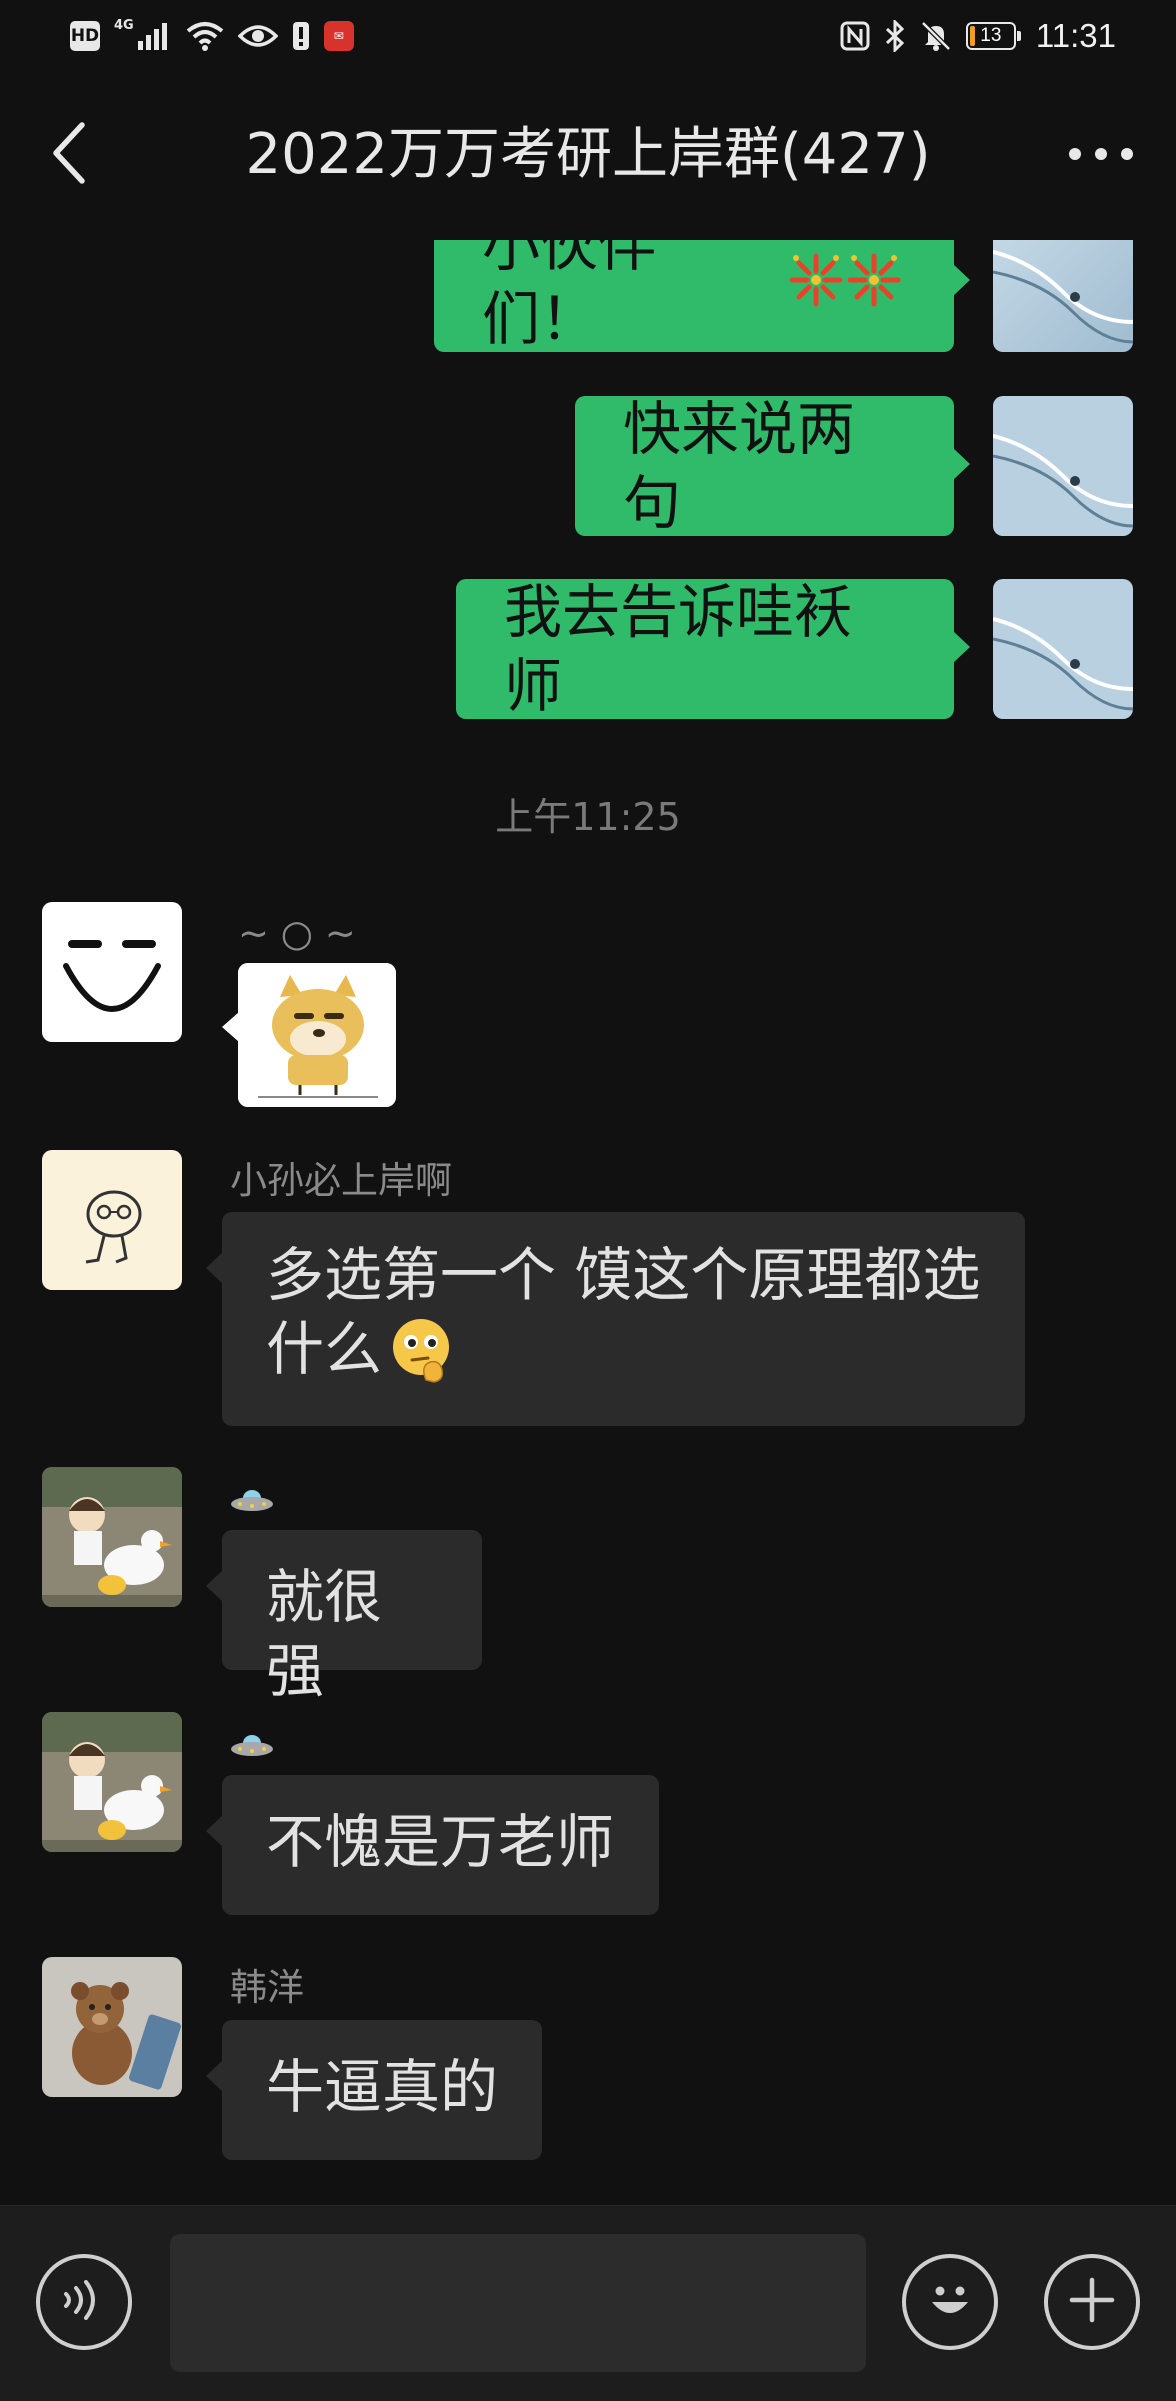  I want to click on bluetooth-icon, so click(895, 36).